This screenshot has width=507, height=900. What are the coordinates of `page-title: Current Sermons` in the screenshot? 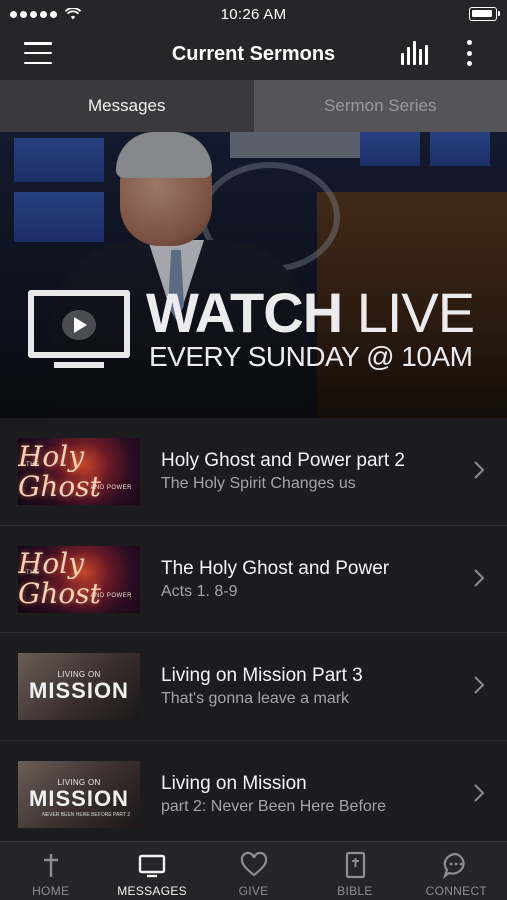 It's located at (253, 53).